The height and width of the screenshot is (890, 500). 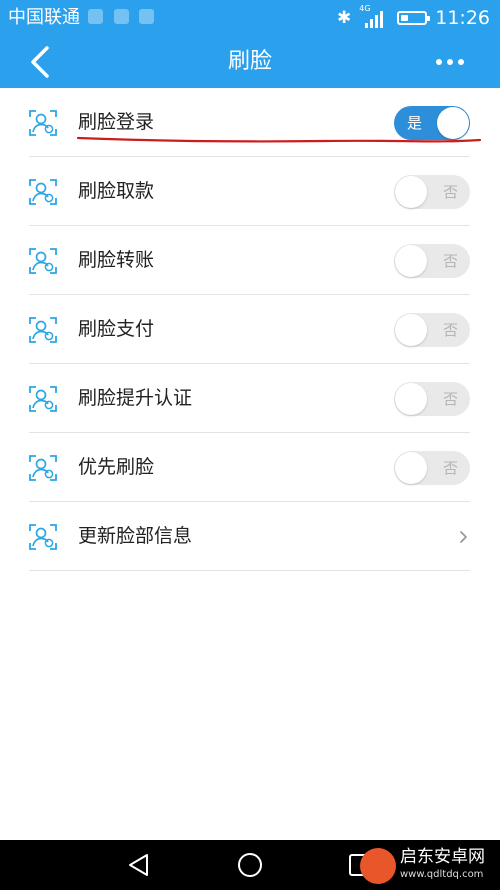 I want to click on face-upgrade-auth-icon, so click(x=43, y=399).